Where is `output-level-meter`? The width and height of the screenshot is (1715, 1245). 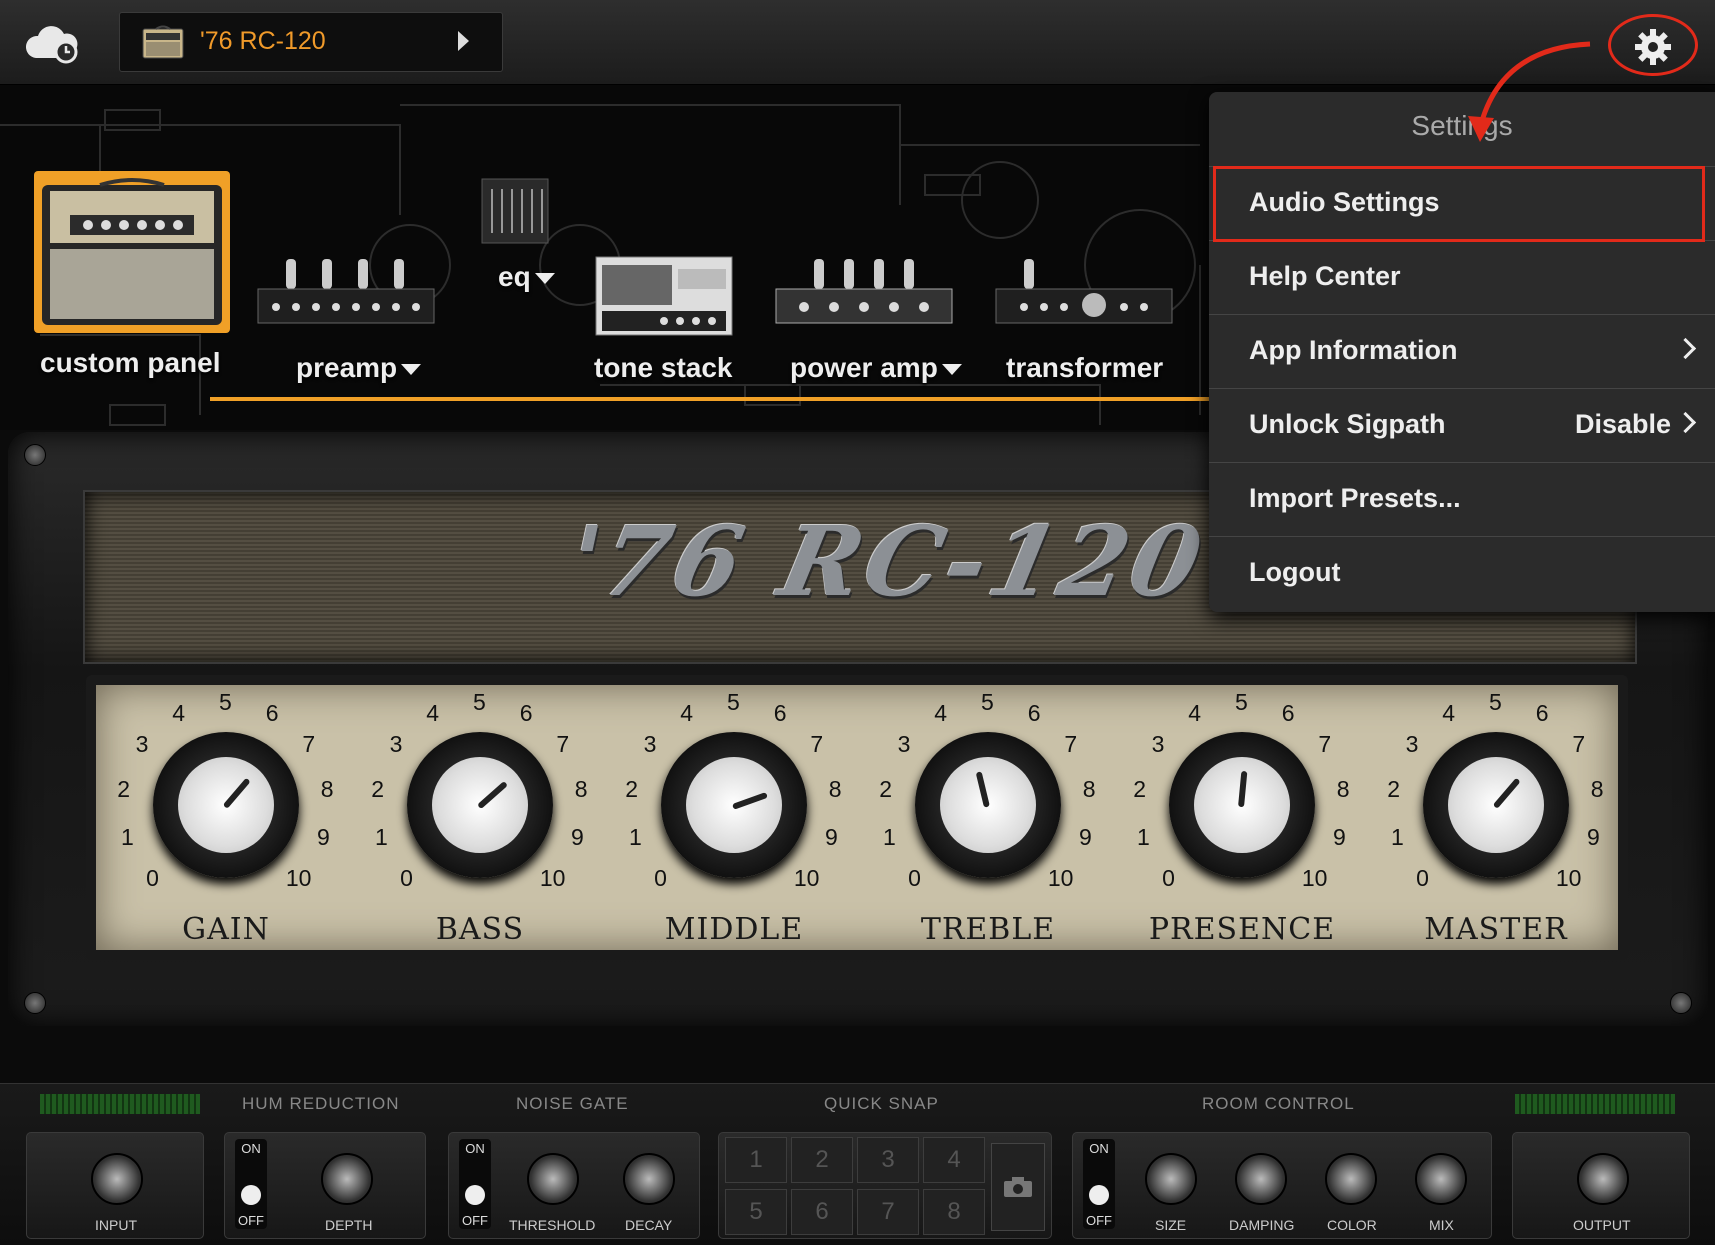
output-level-meter is located at coordinates (1595, 1104).